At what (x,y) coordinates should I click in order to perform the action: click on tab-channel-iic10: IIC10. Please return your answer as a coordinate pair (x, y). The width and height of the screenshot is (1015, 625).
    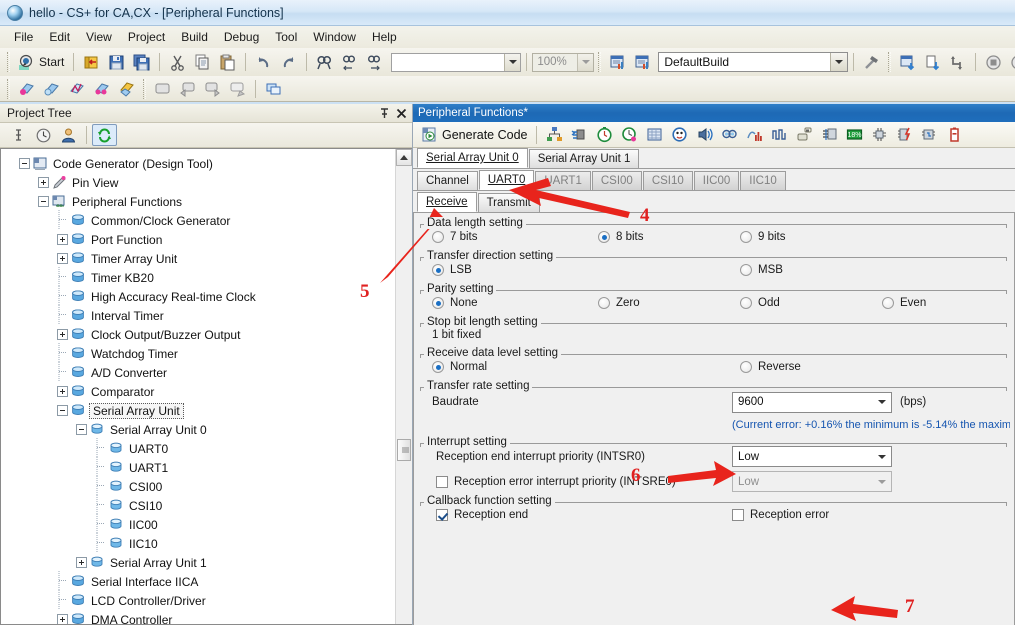
    Looking at the image, I should click on (763, 180).